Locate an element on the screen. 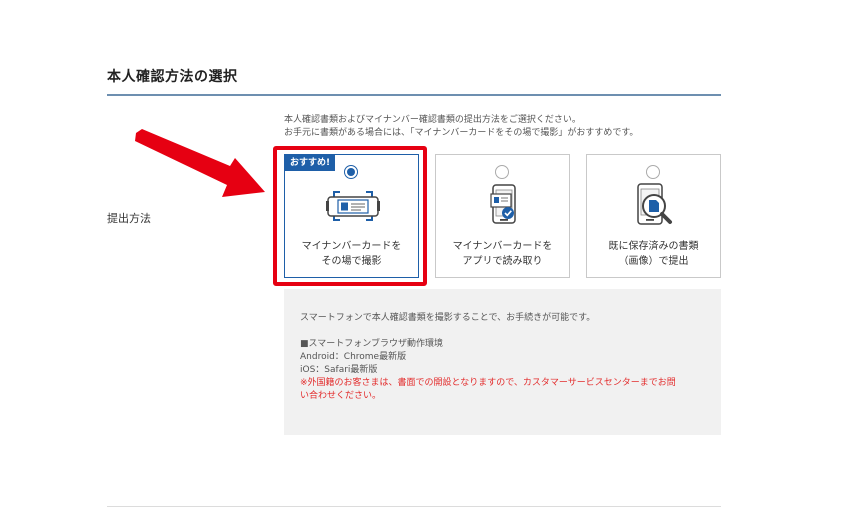  browser-env-heading: ■スマートフォンブラウザ動作環境 is located at coordinates (371, 344).